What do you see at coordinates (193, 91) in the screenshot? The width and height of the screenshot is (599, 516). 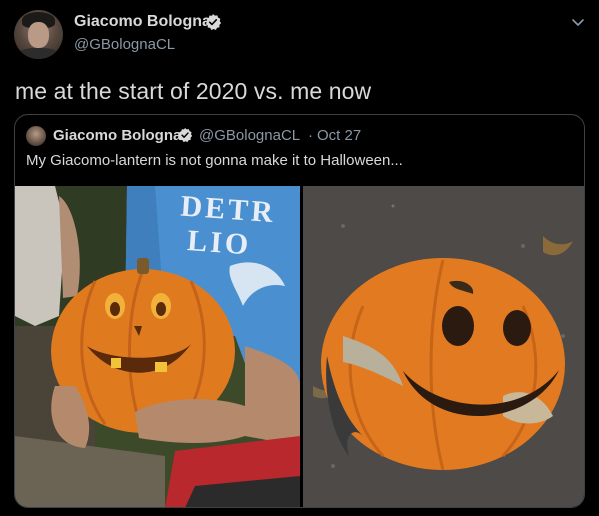 I see `tweet-text: me at the start of 2020 vs. me now` at bounding box center [193, 91].